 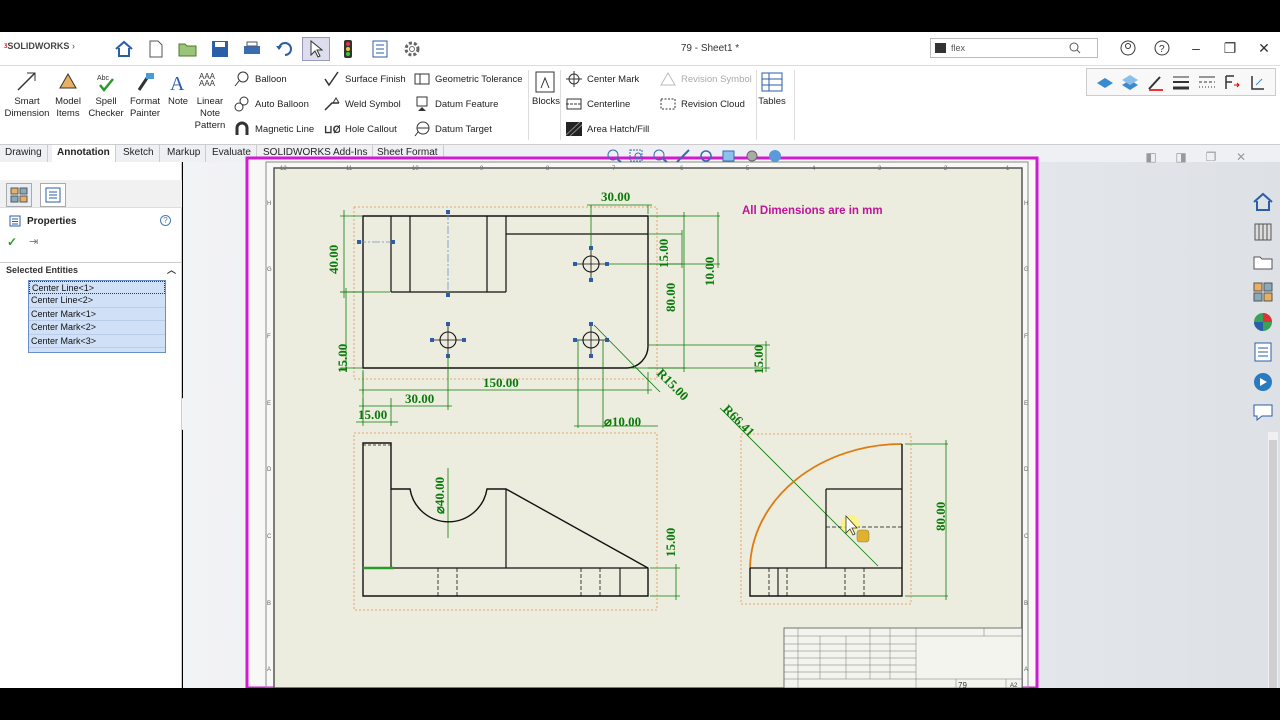 What do you see at coordinates (439, 495) in the screenshot?
I see `dimension-text: ⌀40.00` at bounding box center [439, 495].